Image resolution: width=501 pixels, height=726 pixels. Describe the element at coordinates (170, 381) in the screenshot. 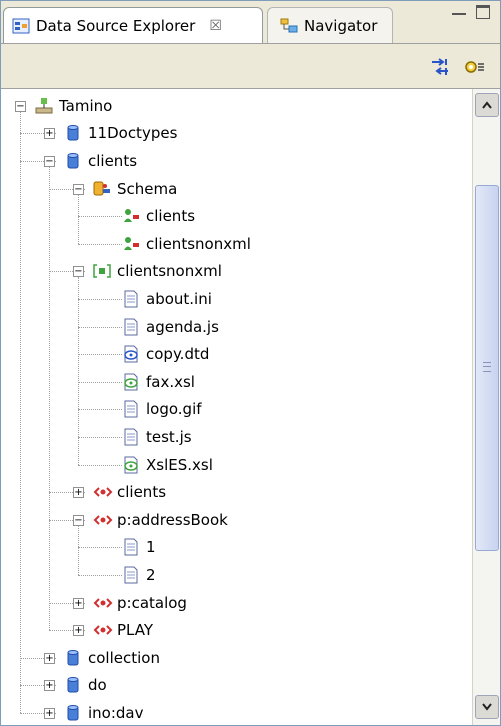

I see `tree-item-label: fax.xsl` at that location.